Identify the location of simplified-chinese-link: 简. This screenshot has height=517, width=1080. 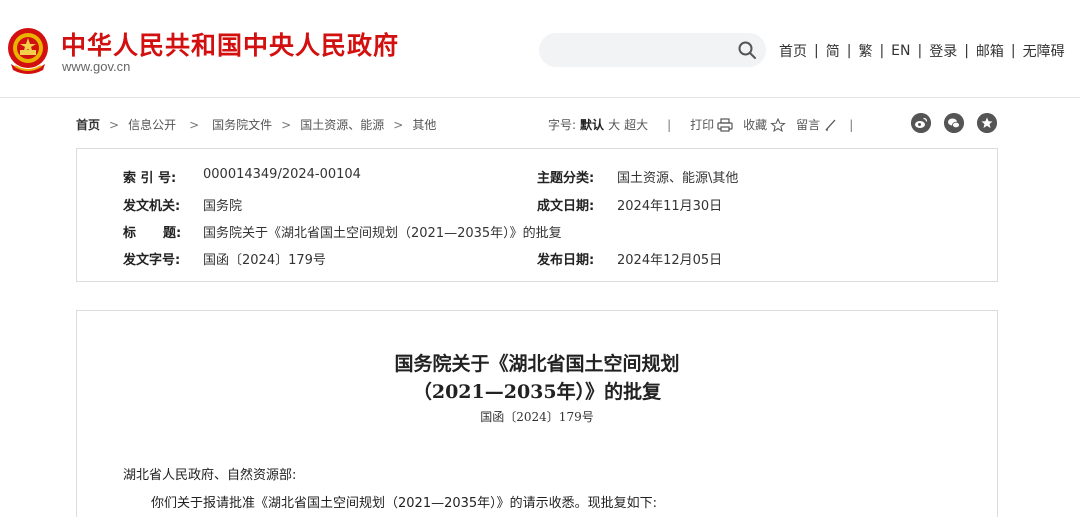
(833, 51).